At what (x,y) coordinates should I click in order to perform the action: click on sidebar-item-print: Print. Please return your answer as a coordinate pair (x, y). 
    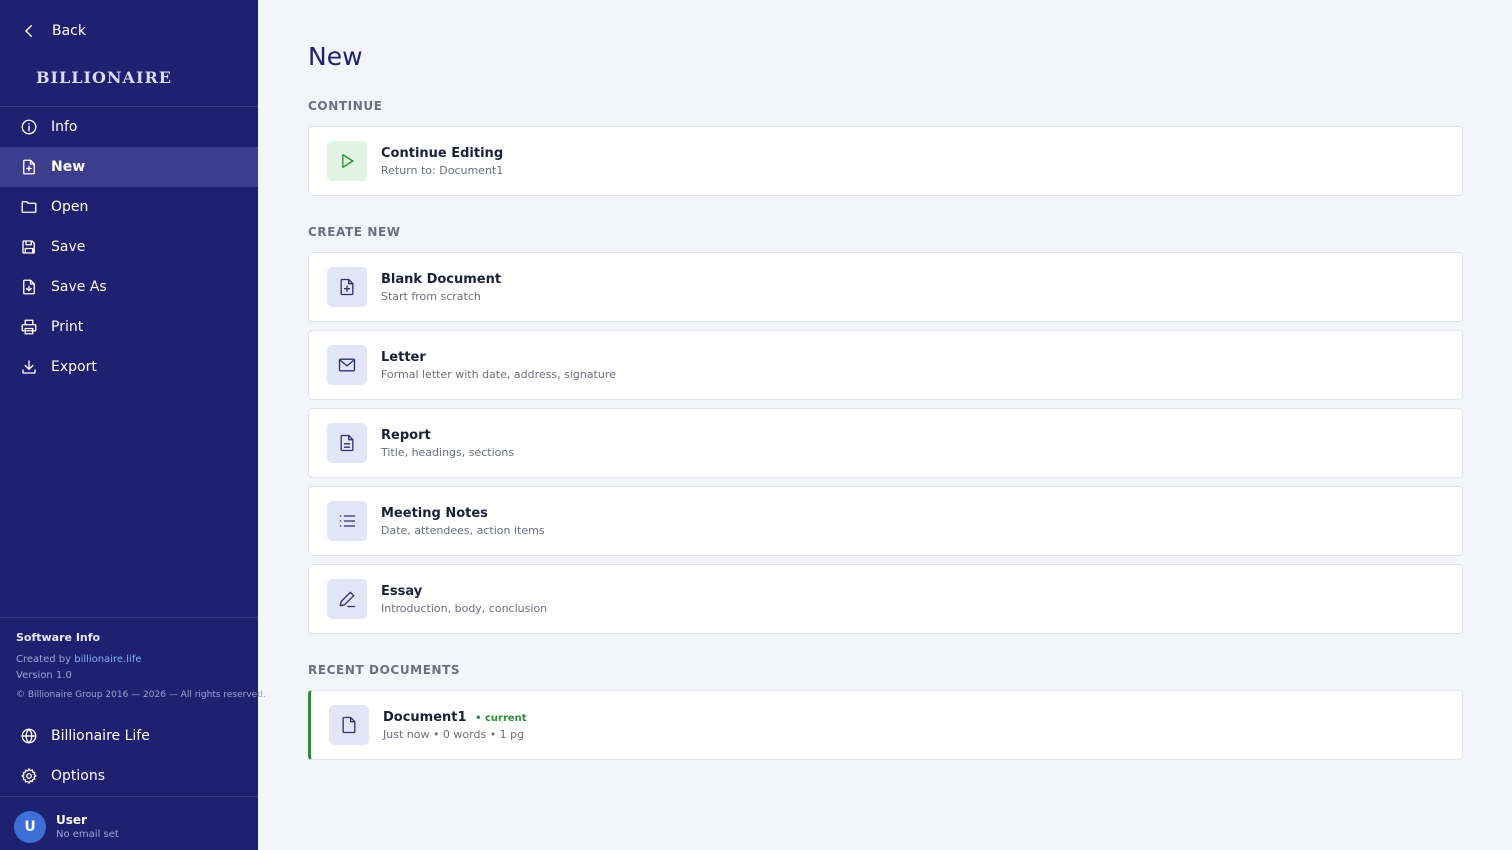
    Looking at the image, I should click on (129, 327).